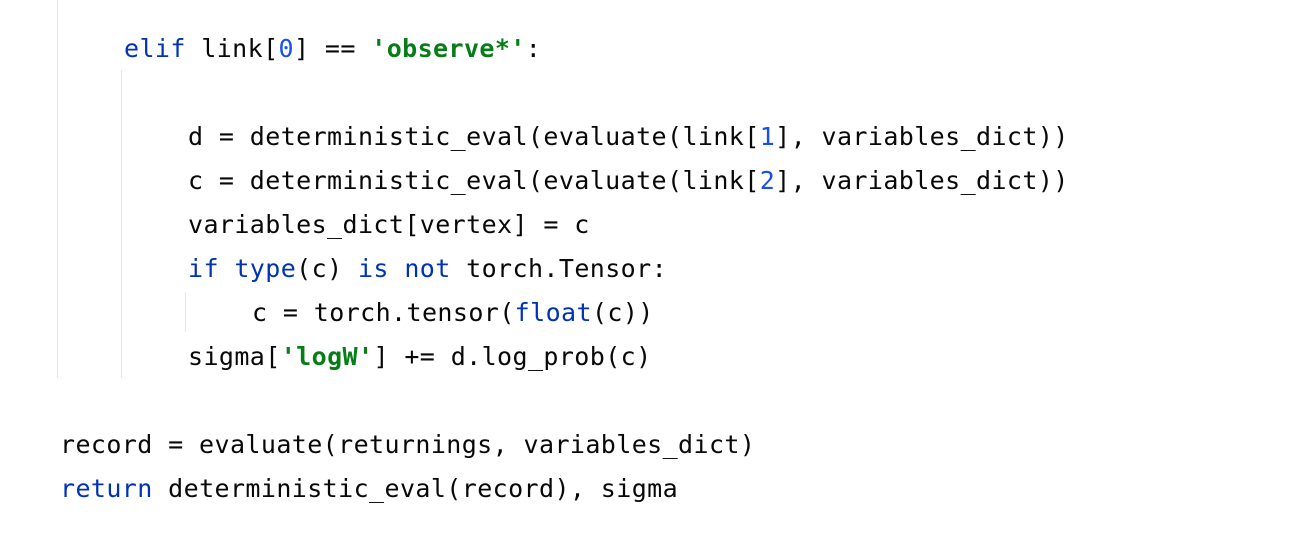 This screenshot has height=552, width=1296. What do you see at coordinates (203, 268) in the screenshot?
I see `code-keyword: if` at bounding box center [203, 268].